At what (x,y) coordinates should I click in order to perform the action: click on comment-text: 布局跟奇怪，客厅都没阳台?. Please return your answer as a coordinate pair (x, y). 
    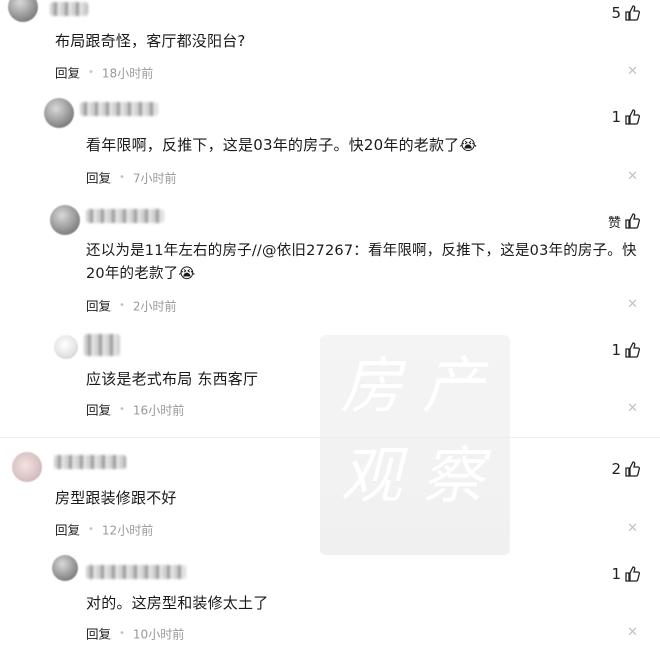
    Looking at the image, I should click on (150, 41).